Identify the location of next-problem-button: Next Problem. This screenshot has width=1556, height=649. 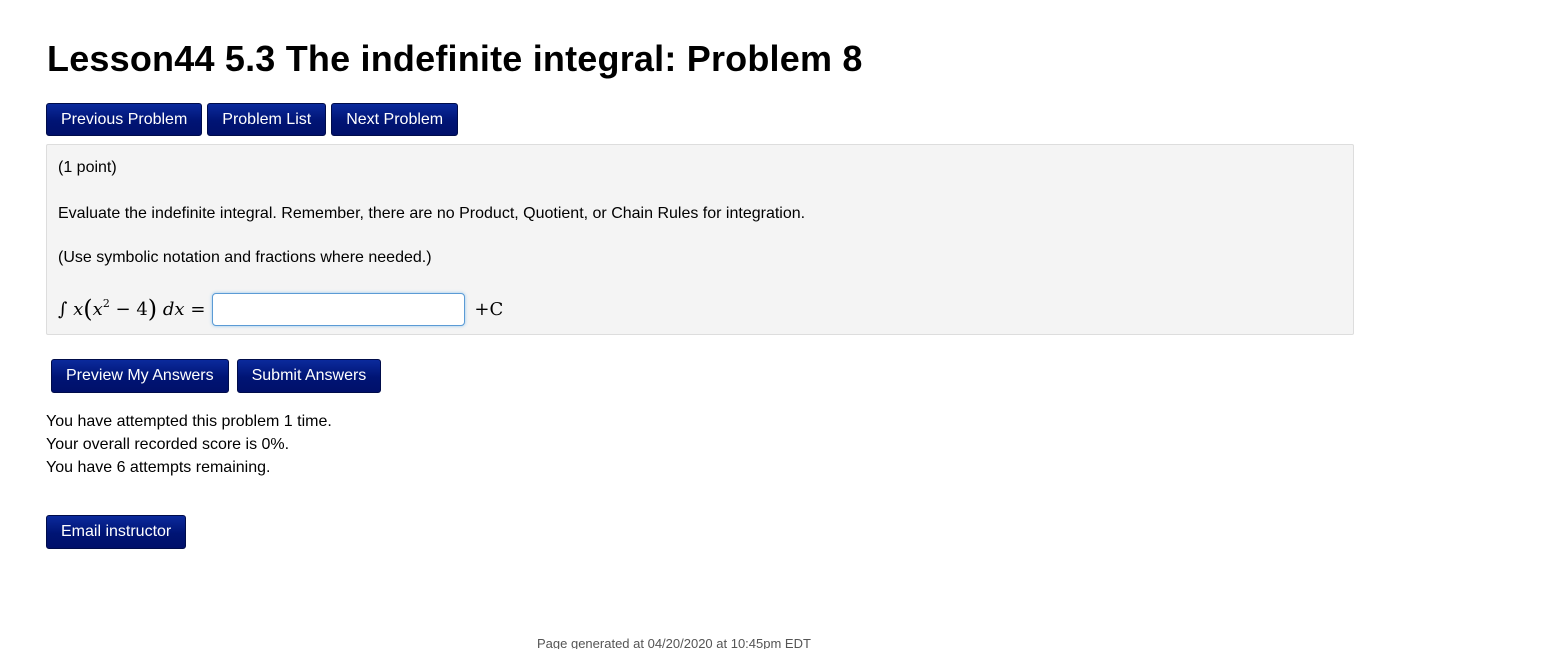
(395, 119).